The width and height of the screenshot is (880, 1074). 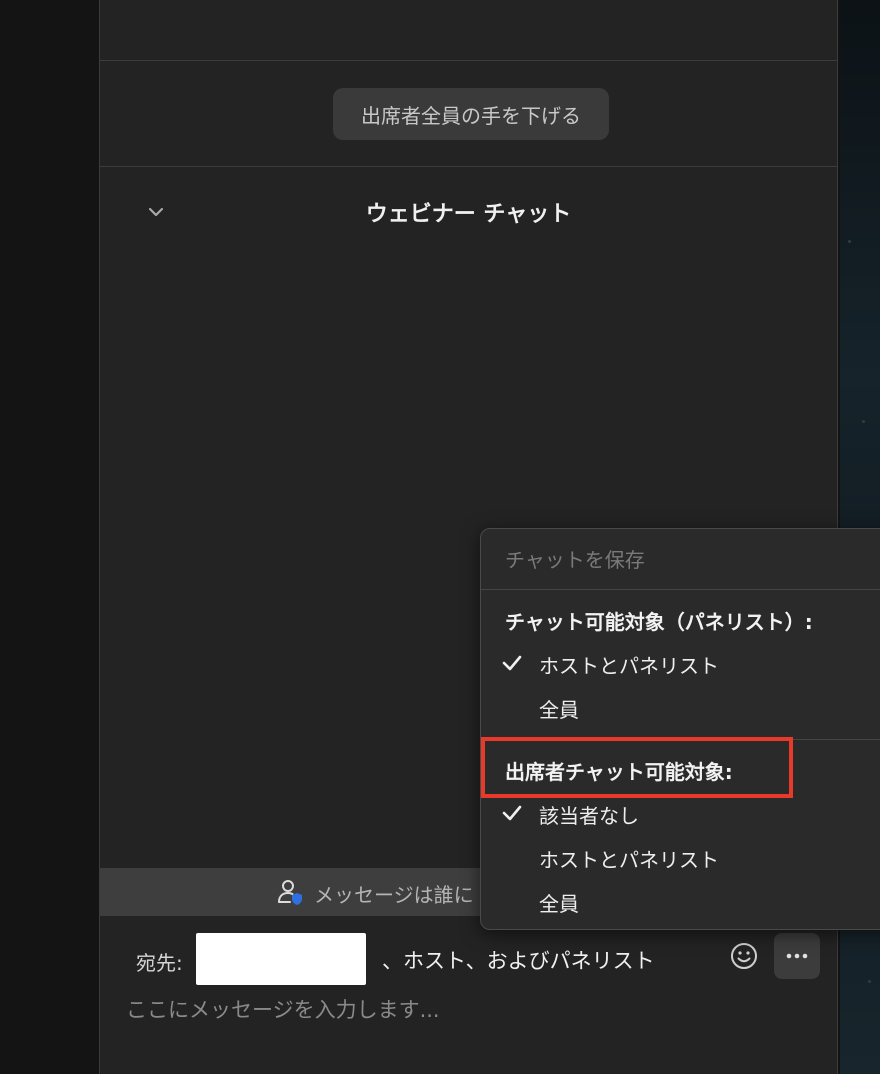 I want to click on to-label: 宛先:, so click(x=159, y=963).